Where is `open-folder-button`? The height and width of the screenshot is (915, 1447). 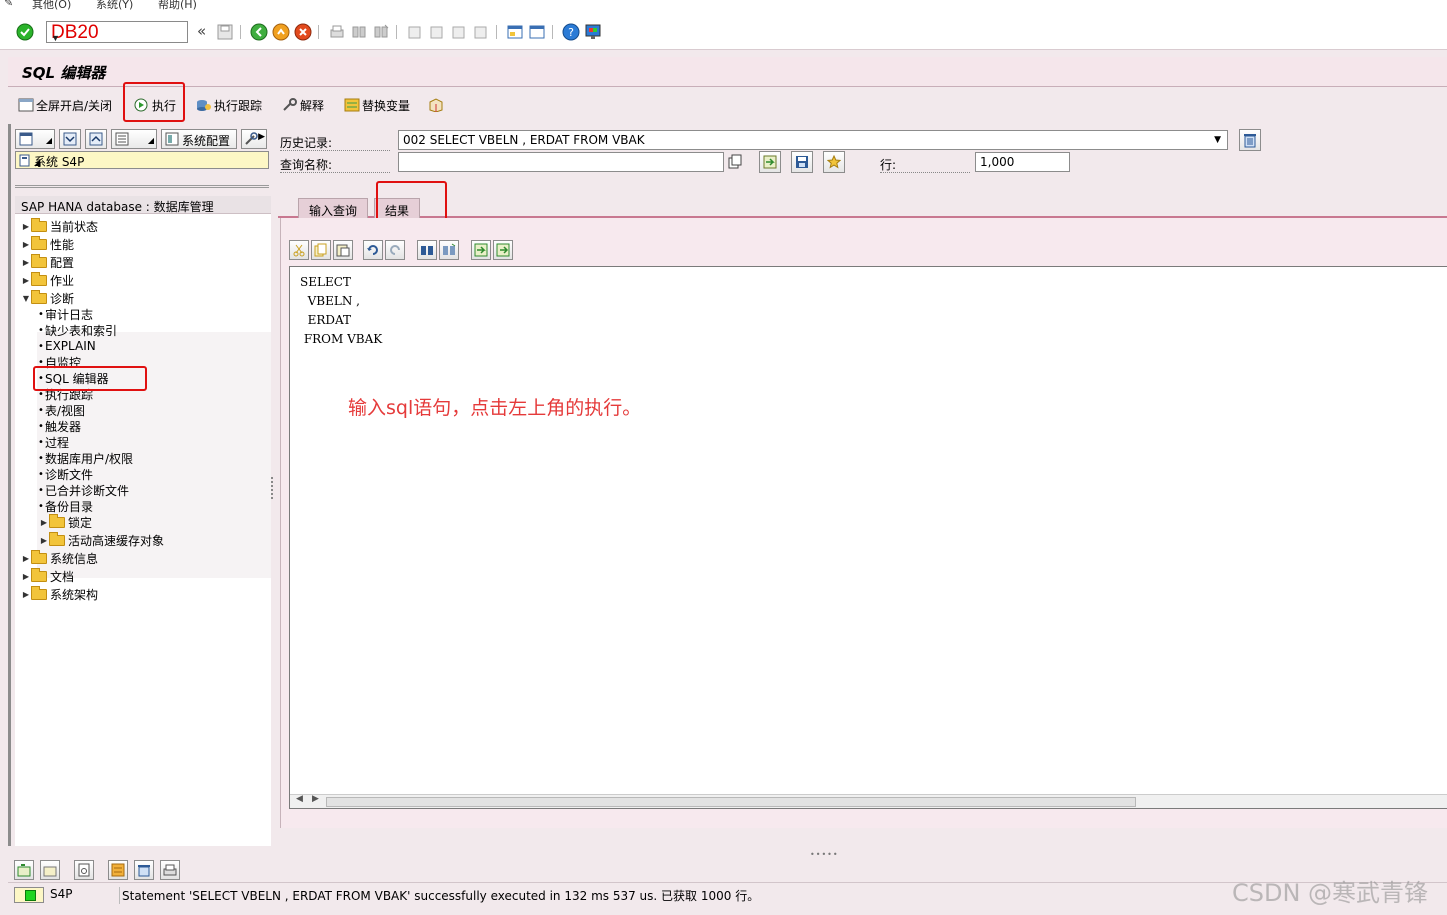
open-folder-button is located at coordinates (50, 870).